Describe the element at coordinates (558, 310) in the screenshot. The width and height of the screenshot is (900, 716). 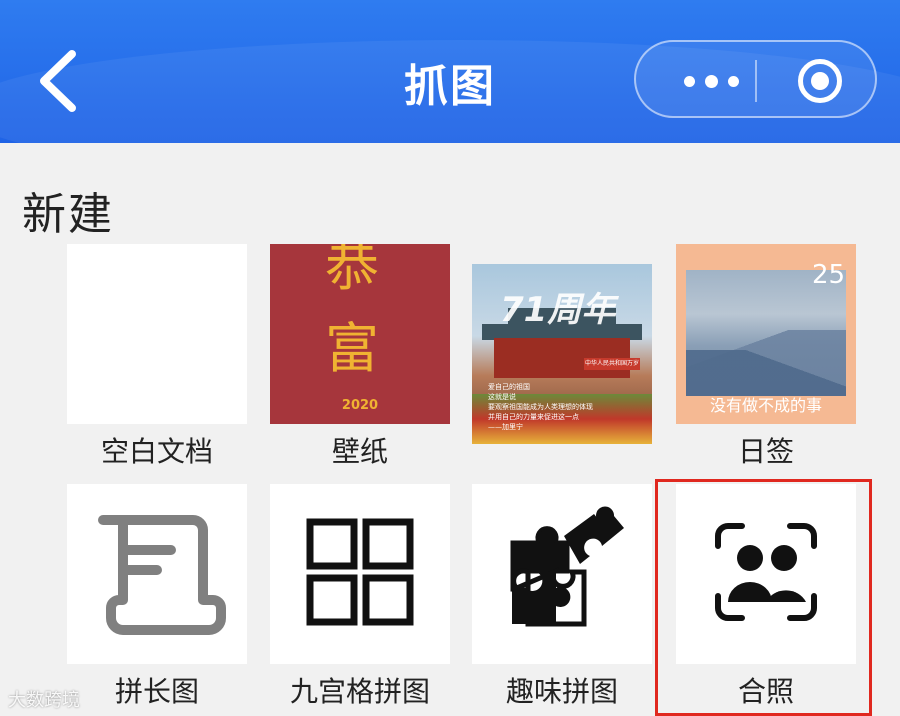
I see `poster-headline: 71周年` at that location.